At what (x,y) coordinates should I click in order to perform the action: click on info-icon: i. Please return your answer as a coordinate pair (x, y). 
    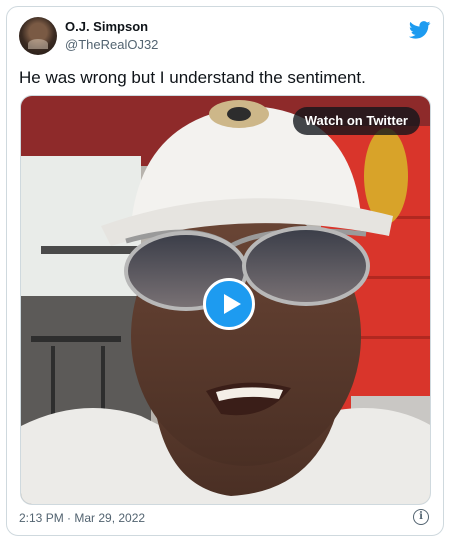
    Looking at the image, I should click on (421, 517).